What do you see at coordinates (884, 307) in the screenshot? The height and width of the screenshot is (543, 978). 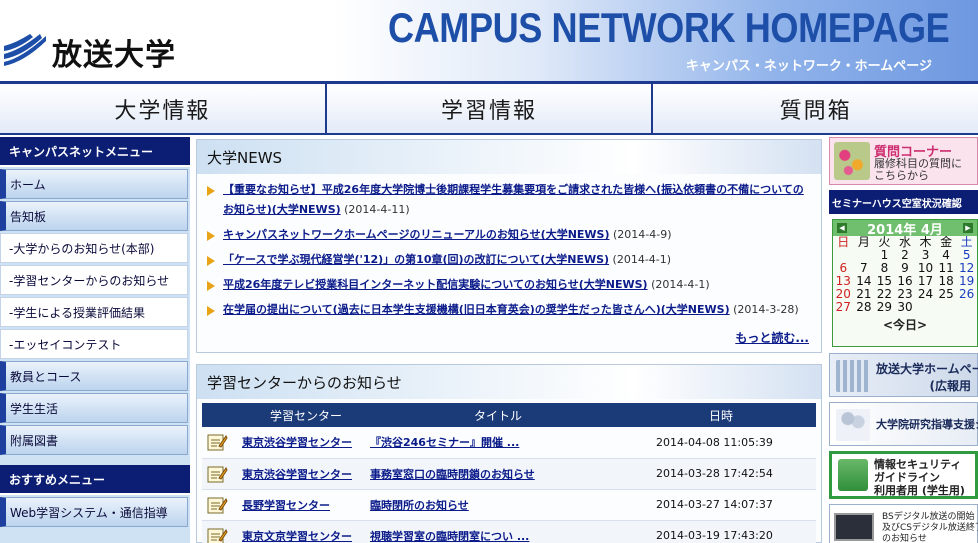 I see `calendar-day: 29` at bounding box center [884, 307].